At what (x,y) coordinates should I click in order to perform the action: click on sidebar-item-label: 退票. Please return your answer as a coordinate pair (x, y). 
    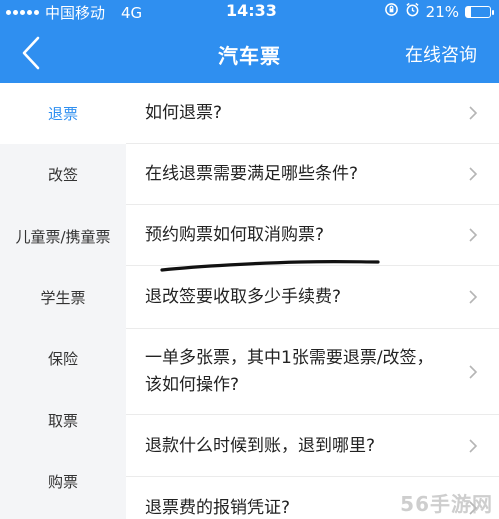
    Looking at the image, I should click on (62, 114).